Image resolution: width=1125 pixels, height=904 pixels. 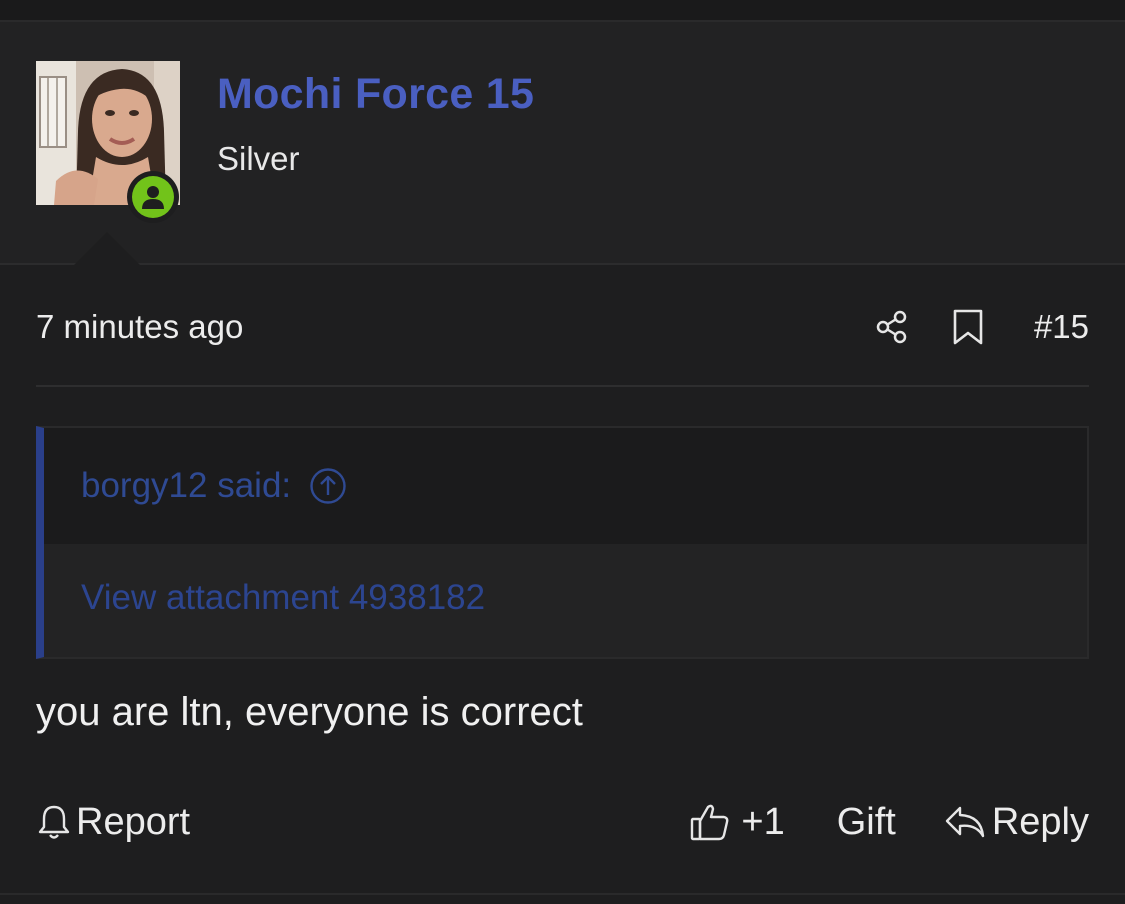 I want to click on reply-button: Reply, so click(x=1016, y=822).